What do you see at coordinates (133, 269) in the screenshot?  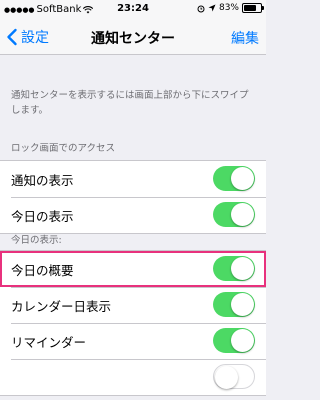 I see `row-today-summary: 今日の概要` at bounding box center [133, 269].